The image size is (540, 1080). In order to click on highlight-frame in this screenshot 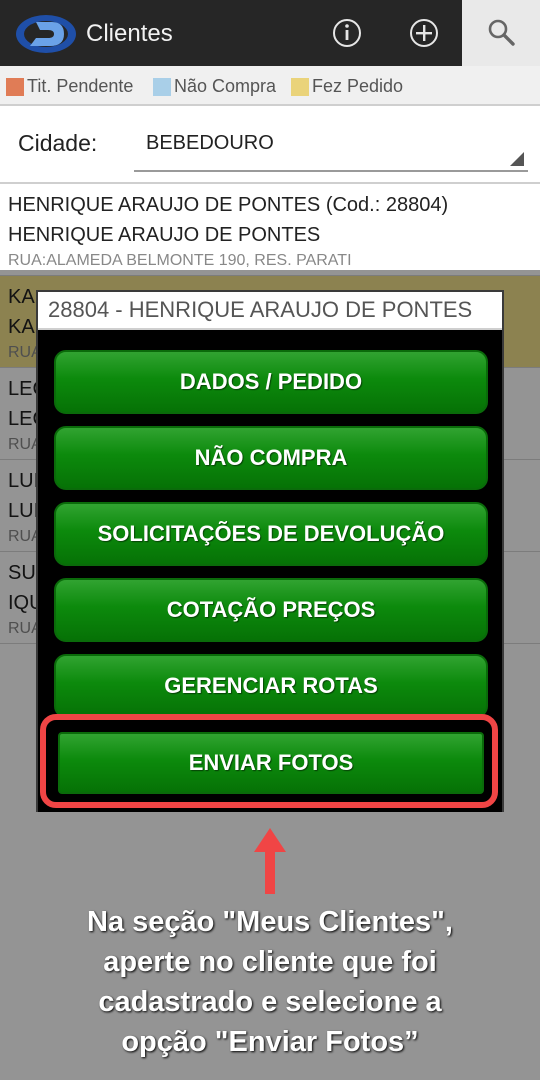, I will do `click(269, 761)`.